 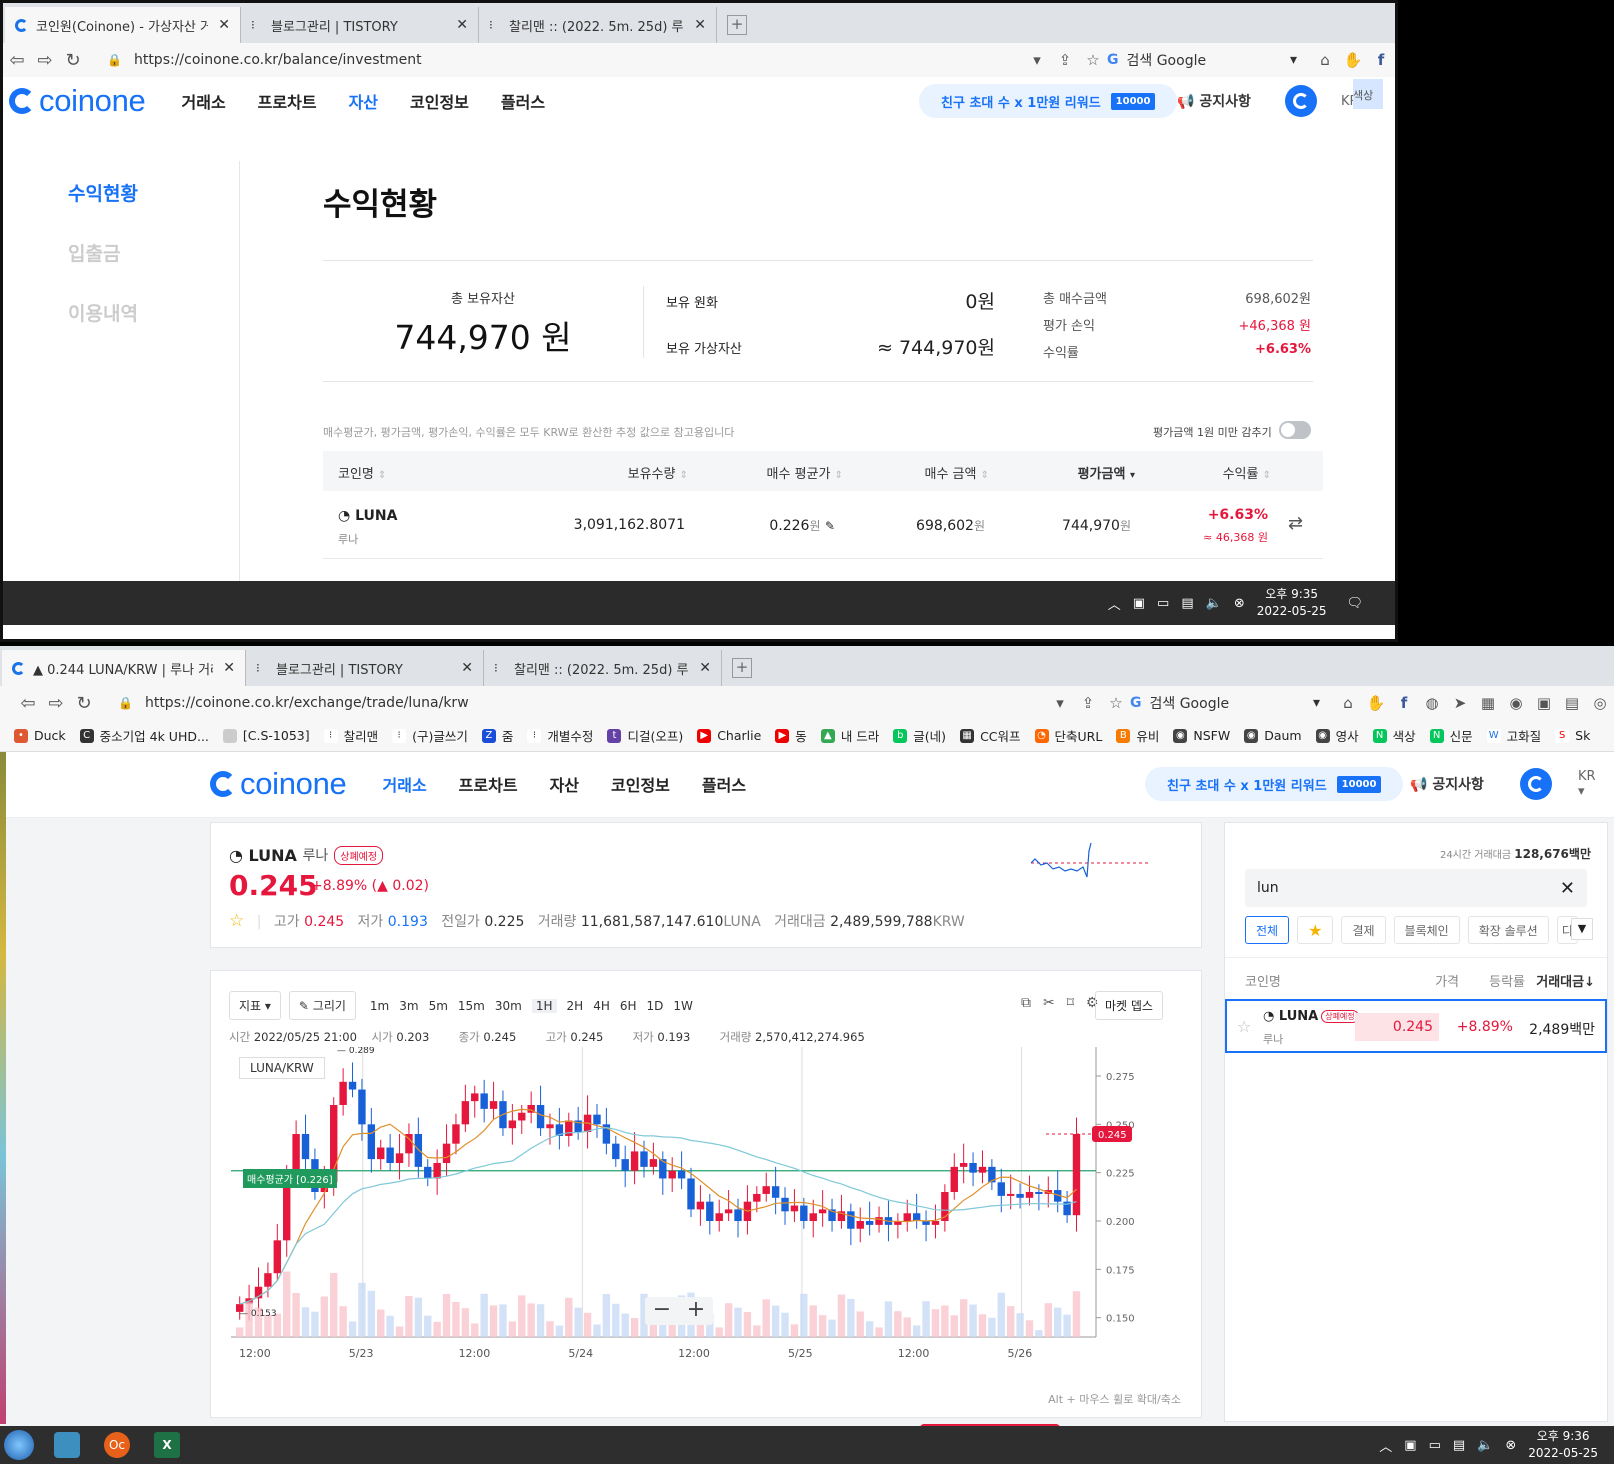 What do you see at coordinates (1129, 1005) in the screenshot?
I see `market-depth-button: 마켓 뎁스` at bounding box center [1129, 1005].